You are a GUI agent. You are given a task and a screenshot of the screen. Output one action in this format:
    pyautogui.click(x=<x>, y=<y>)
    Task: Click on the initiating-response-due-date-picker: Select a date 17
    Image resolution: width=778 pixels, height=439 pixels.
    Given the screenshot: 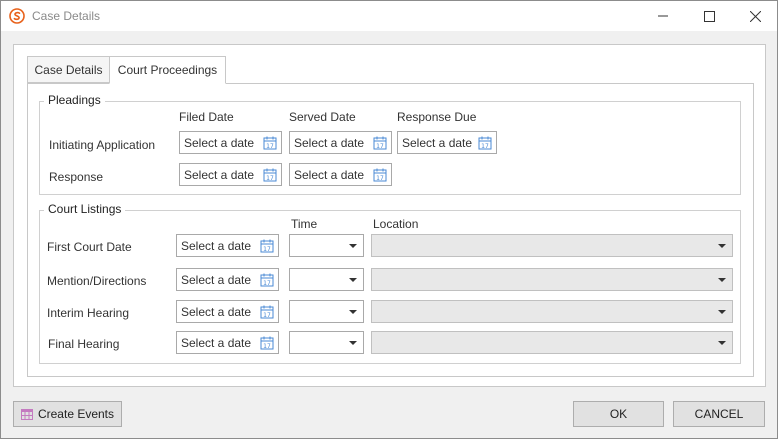 What is the action you would take?
    pyautogui.click(x=447, y=142)
    